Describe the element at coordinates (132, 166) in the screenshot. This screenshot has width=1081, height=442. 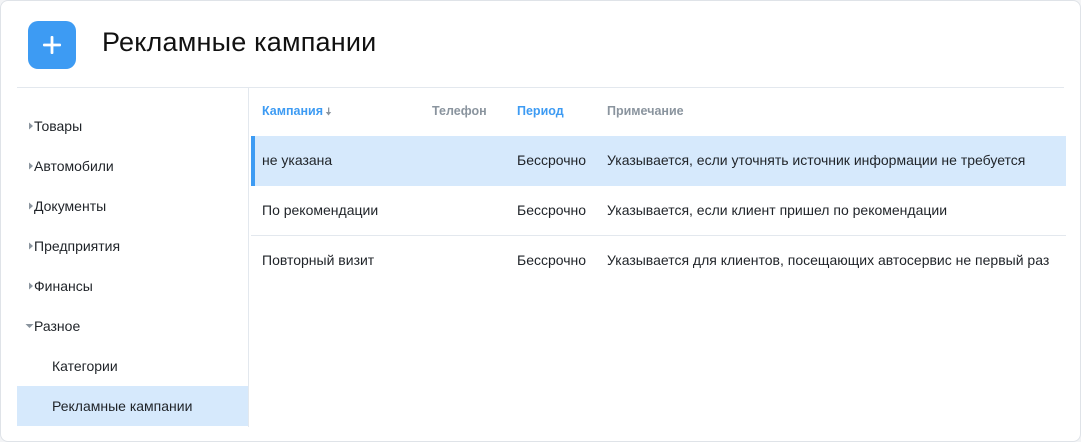
I see `sidebar-item-avtomobili: Автомобили` at that location.